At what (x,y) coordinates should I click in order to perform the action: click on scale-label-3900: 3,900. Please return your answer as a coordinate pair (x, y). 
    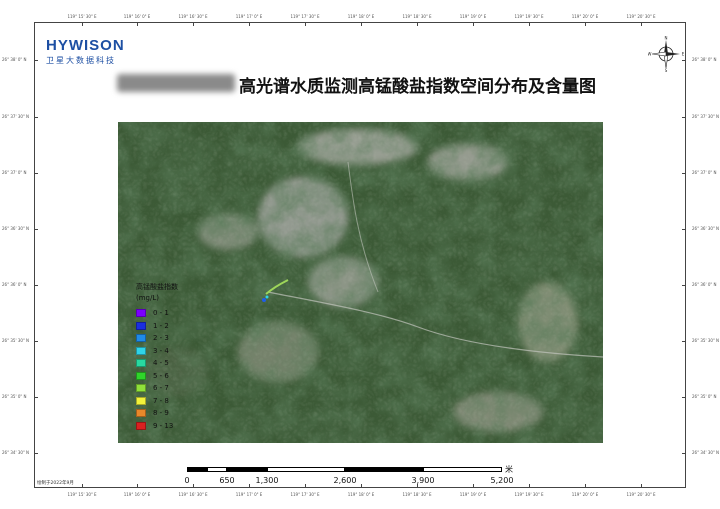
    Looking at the image, I should click on (423, 480).